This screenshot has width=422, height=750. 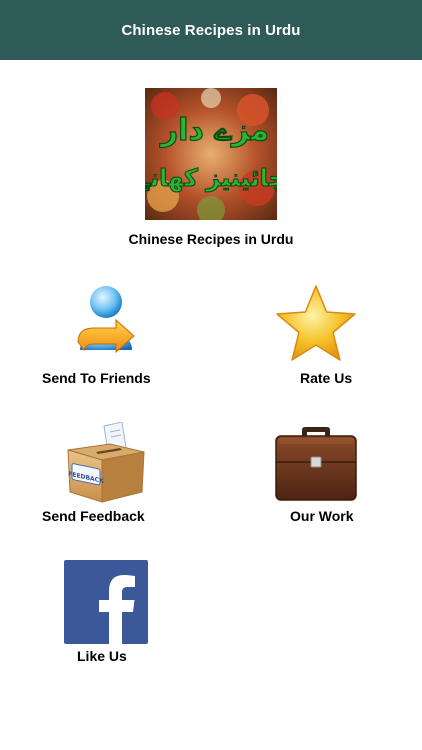 What do you see at coordinates (322, 516) in the screenshot?
I see `our-work-label: Our Work` at bounding box center [322, 516].